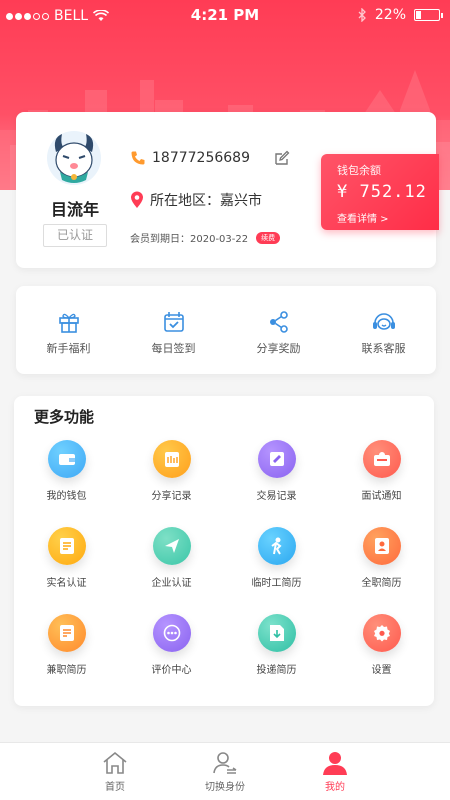 The image size is (450, 800). What do you see at coordinates (381, 670) in the screenshot?
I see `function-label: 设置` at bounding box center [381, 670].